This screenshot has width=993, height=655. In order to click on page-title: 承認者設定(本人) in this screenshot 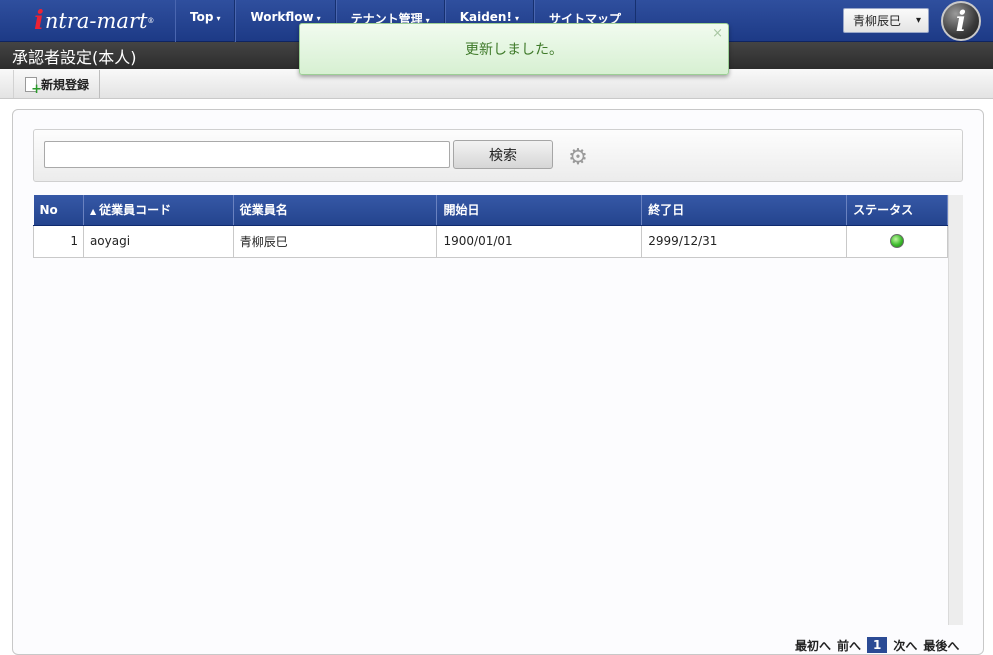, I will do `click(74, 57)`.